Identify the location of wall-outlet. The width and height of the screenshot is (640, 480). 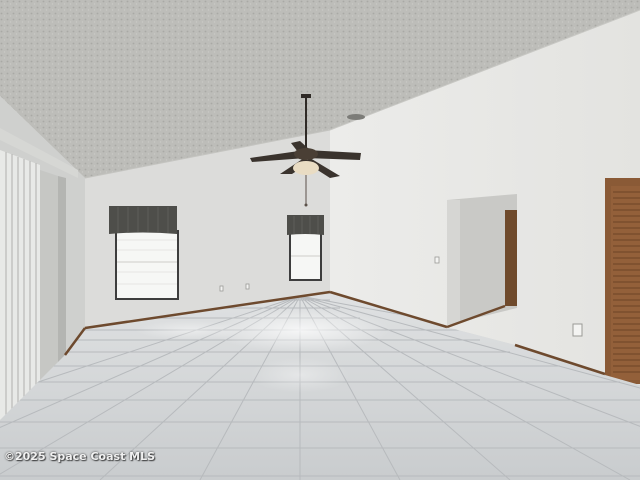
(577, 330).